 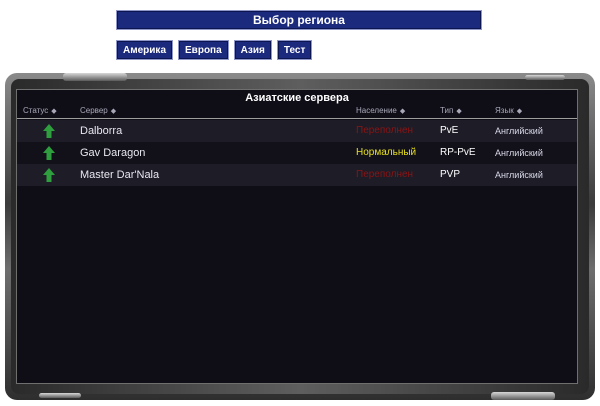 I want to click on column-header-language-label: Язык, so click(x=504, y=110).